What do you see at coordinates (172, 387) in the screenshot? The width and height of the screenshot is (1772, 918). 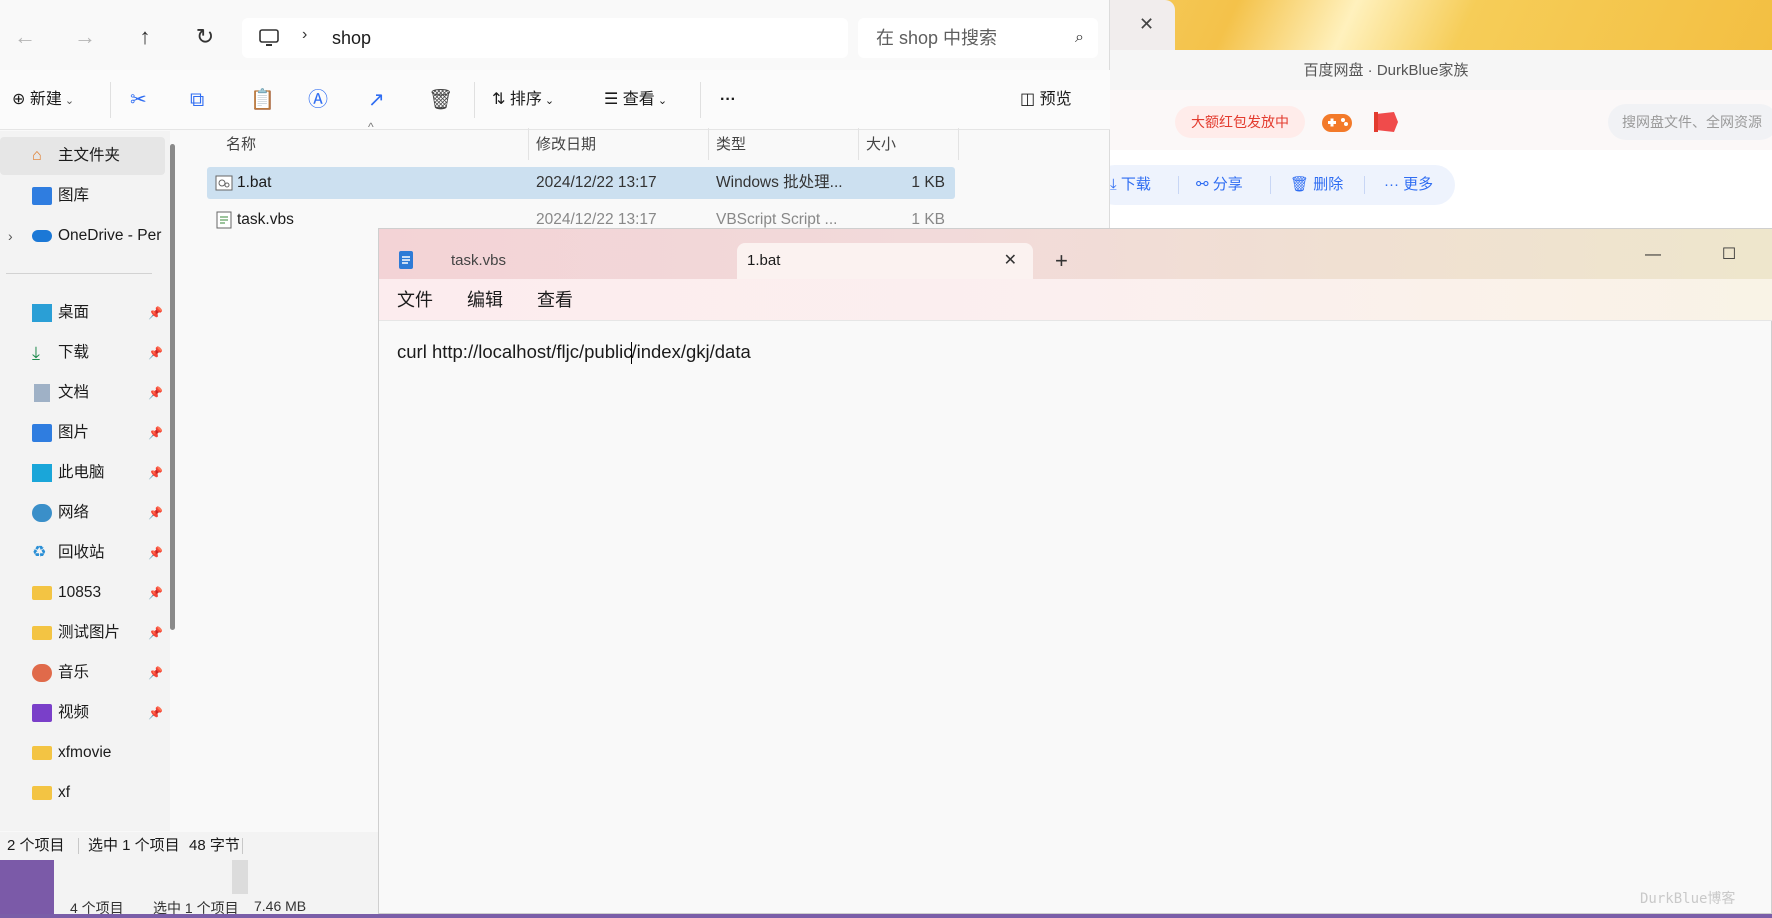 I see `sidebar-scrollbar` at bounding box center [172, 387].